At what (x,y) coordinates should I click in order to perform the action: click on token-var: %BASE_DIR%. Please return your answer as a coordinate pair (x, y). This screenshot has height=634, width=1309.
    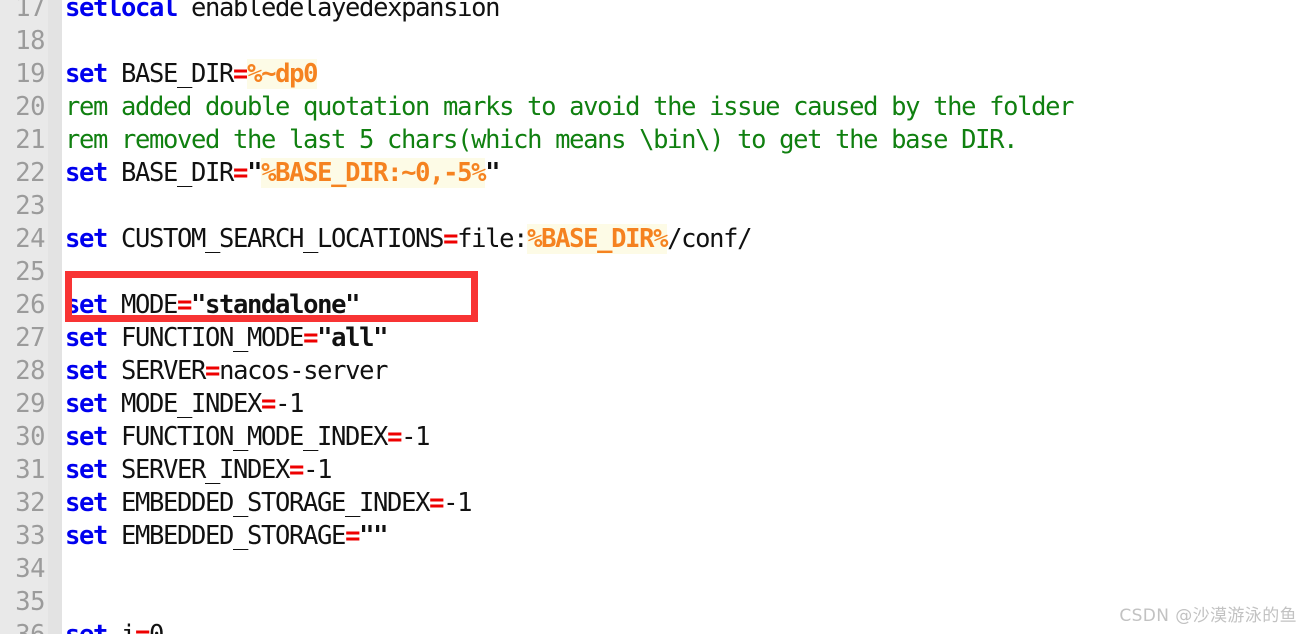
    Looking at the image, I should click on (597, 239).